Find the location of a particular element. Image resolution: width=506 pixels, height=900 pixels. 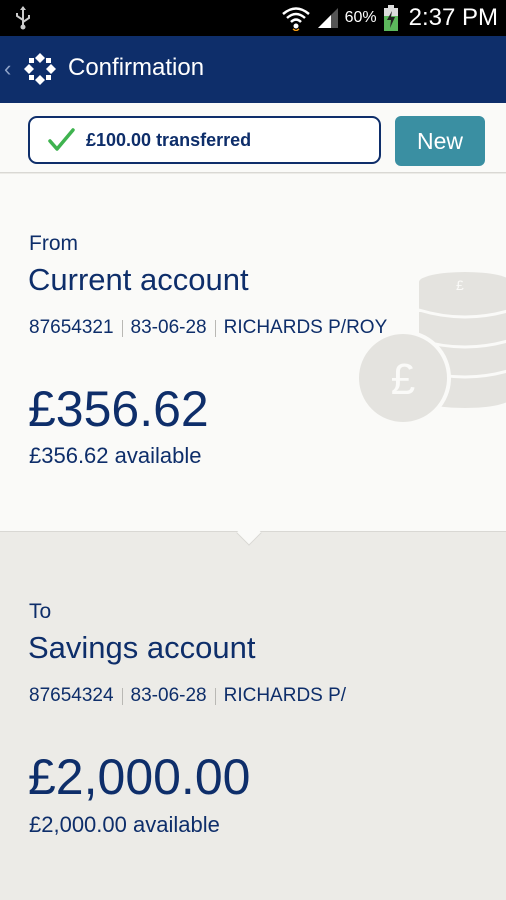

to-sort-code: 83-06-28 is located at coordinates (168, 695).